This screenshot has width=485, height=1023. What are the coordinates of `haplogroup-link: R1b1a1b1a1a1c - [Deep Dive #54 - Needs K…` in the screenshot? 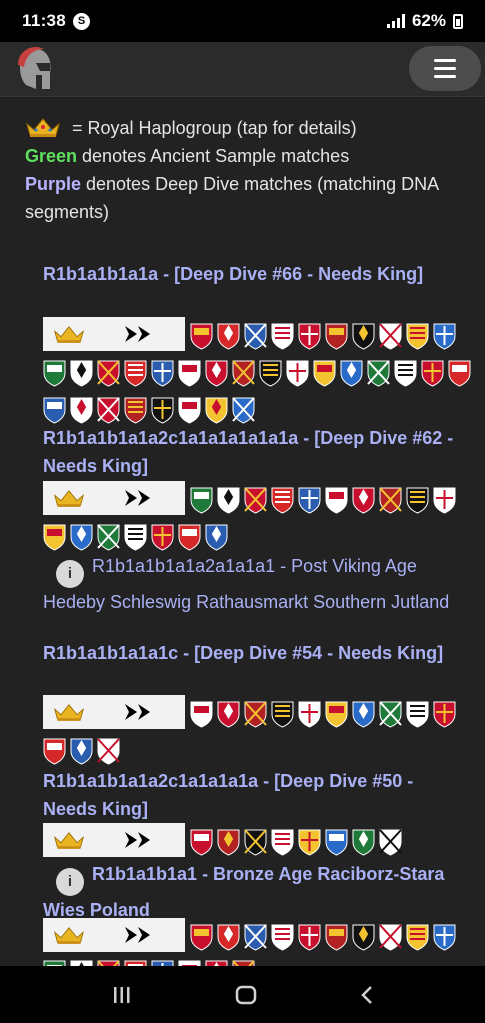 It's located at (253, 653).